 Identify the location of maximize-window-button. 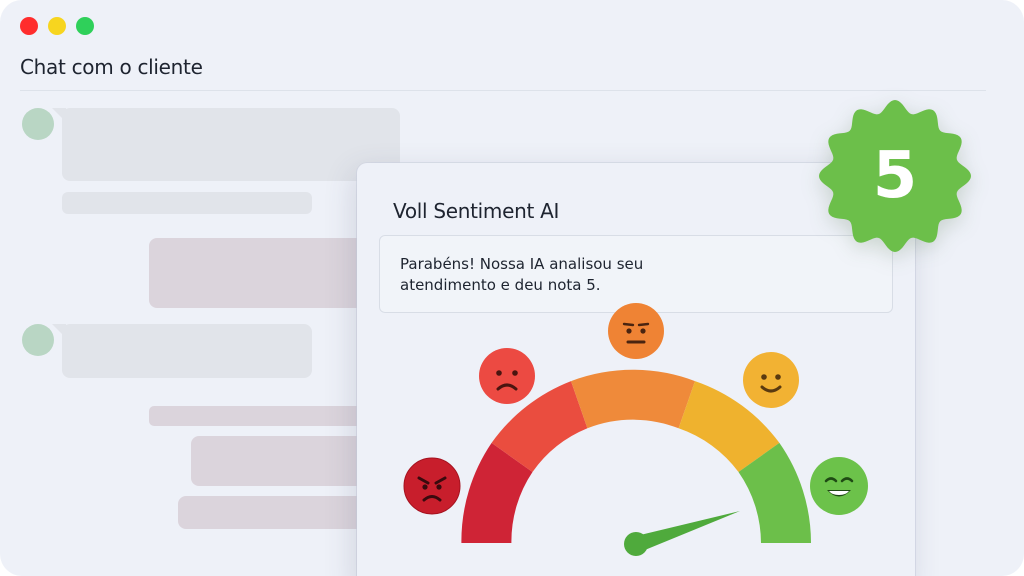
(85, 26).